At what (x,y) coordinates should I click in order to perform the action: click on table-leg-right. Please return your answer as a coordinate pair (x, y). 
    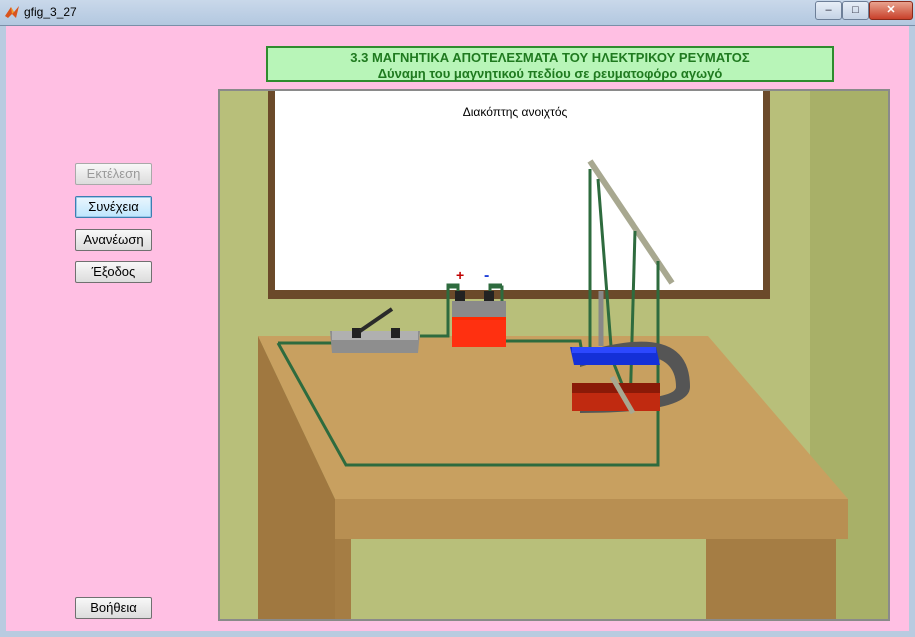
    Looking at the image, I should click on (771, 579).